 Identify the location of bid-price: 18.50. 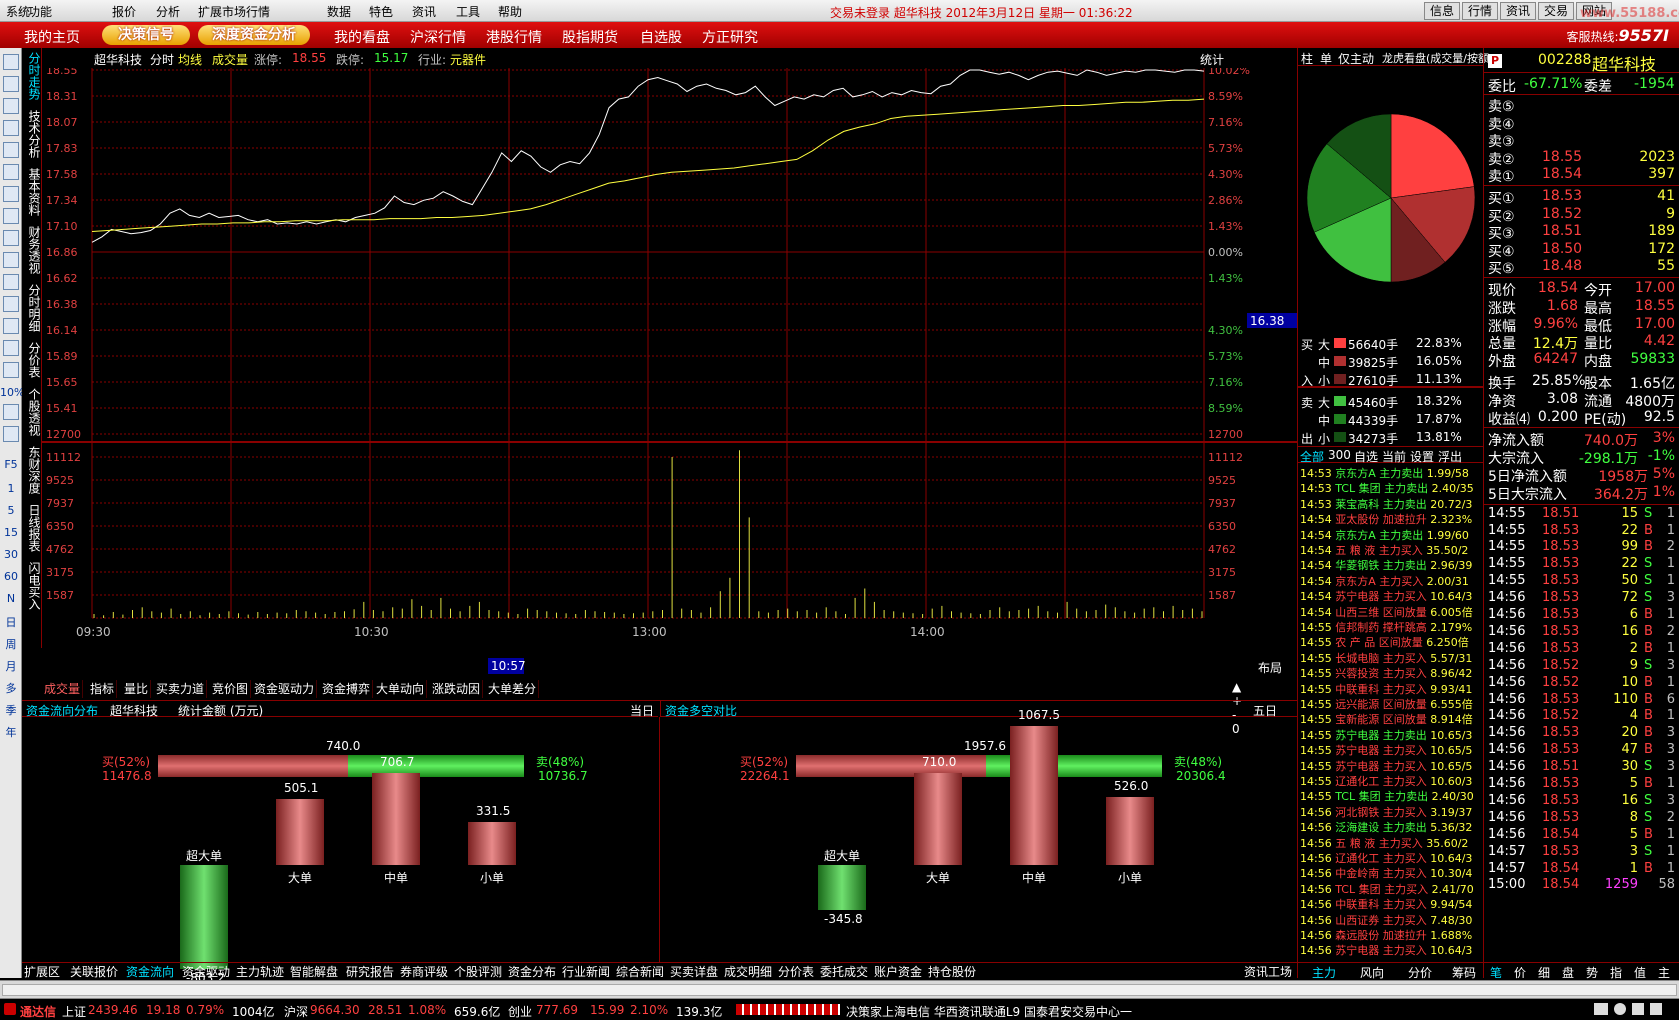
(1562, 249).